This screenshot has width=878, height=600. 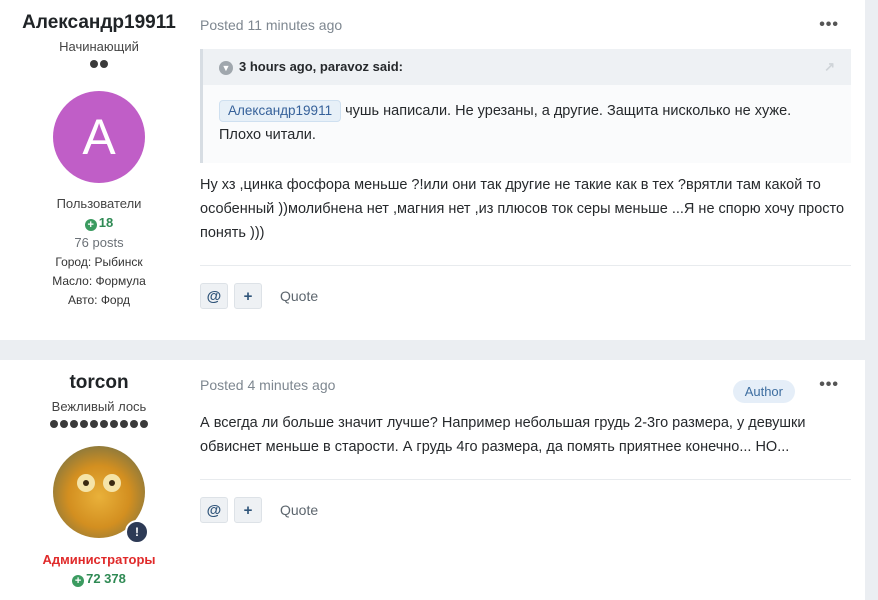 I want to click on reputation-badge: +72 378, so click(x=99, y=579).